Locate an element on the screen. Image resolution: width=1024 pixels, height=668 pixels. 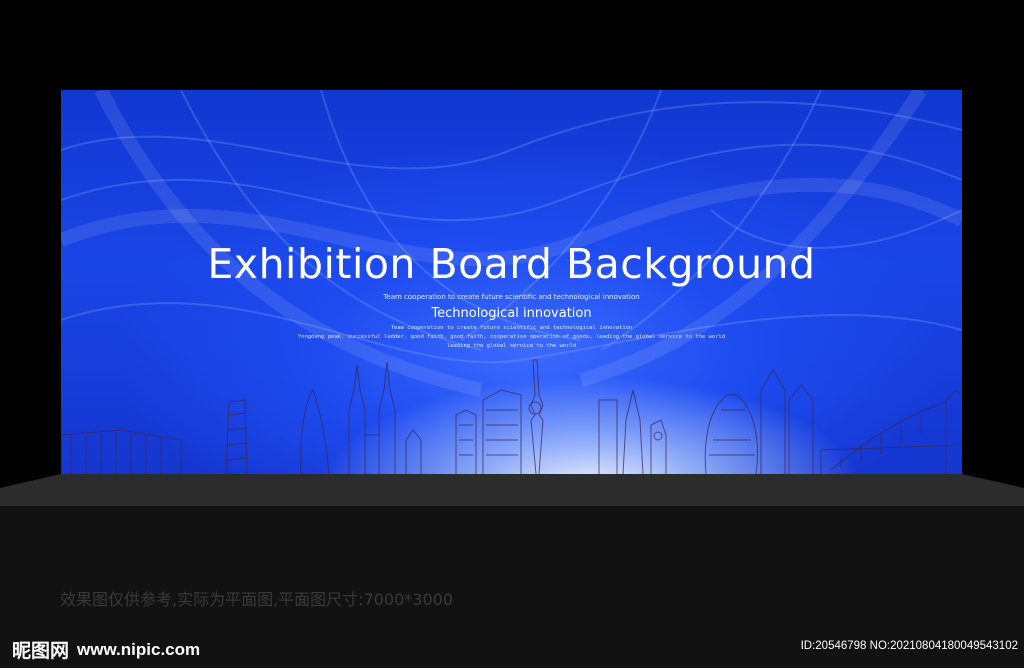
reference-note: 效果图仅供参考,实际为平面图,平面图尺寸:7000*3000 is located at coordinates (257, 599).